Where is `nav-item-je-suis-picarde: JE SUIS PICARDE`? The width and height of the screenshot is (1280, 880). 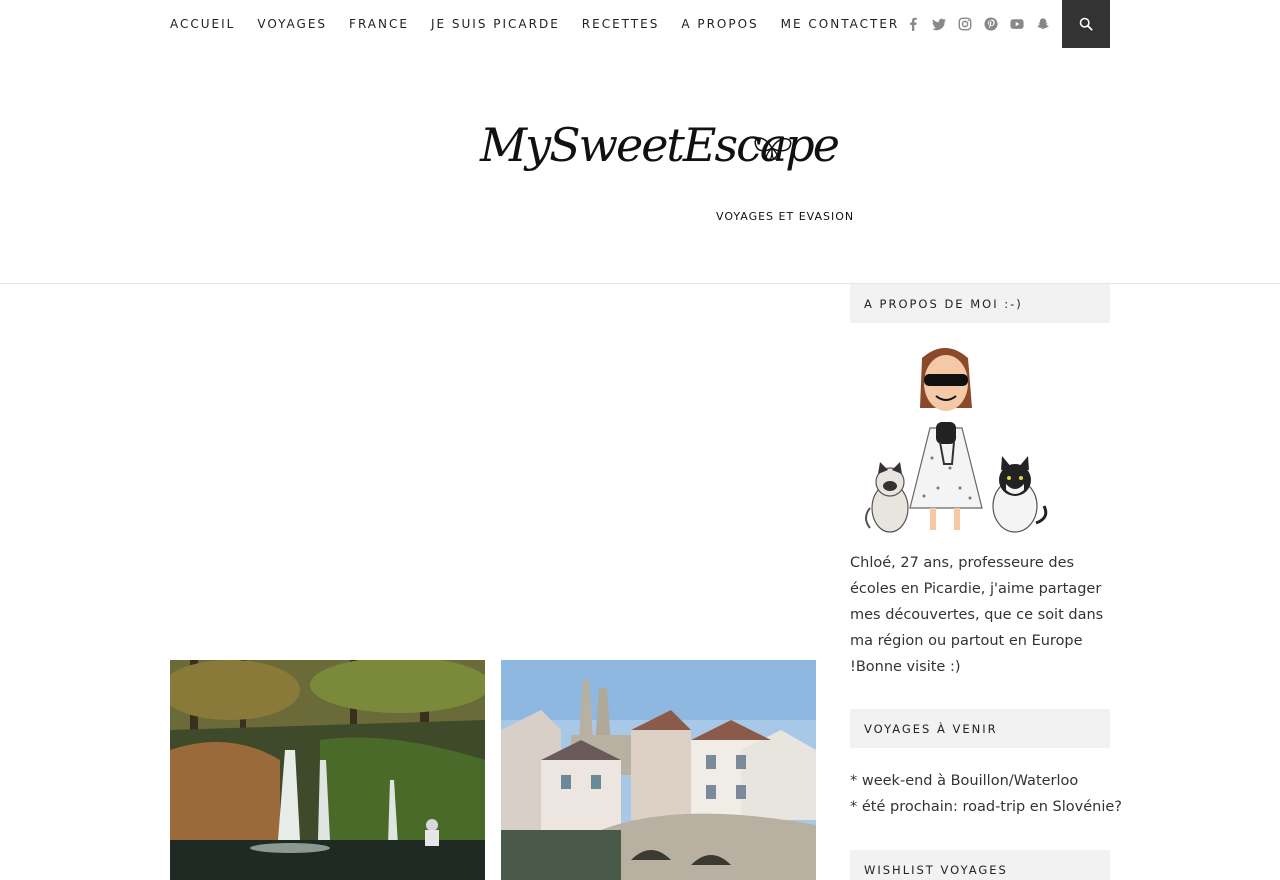 nav-item-je-suis-picarde: JE SUIS PICARDE is located at coordinates (495, 24).